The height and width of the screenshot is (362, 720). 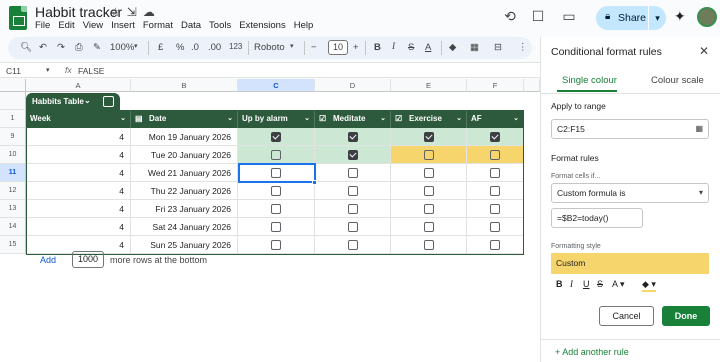 What do you see at coordinates (277, 173) in the screenshot?
I see `selected-cell-c11` at bounding box center [277, 173].